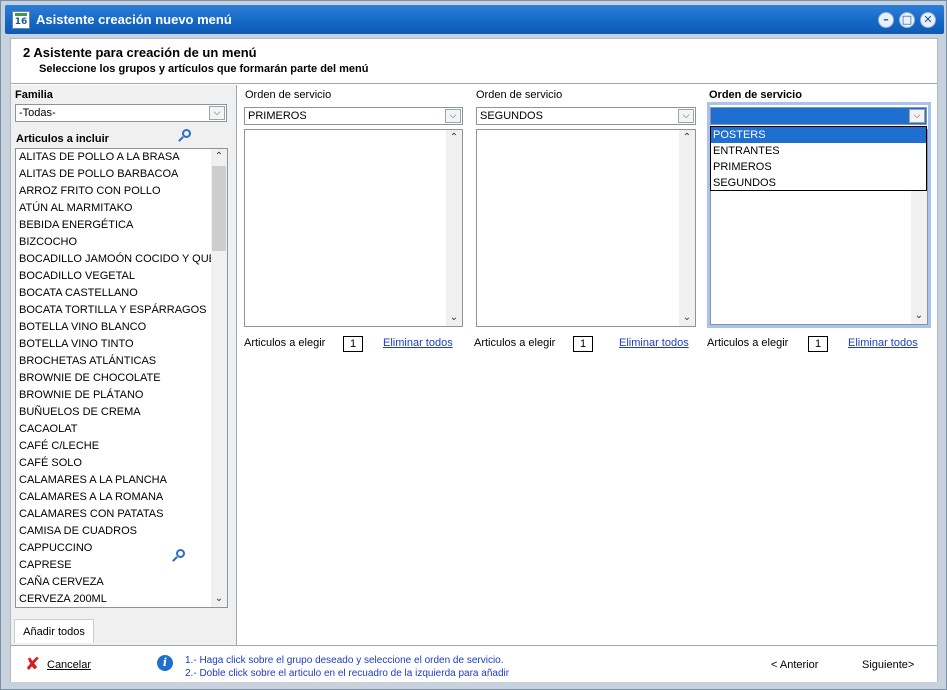 The width and height of the screenshot is (947, 690). Describe the element at coordinates (69, 665) in the screenshot. I see `cancel-button: Cancelar` at that location.